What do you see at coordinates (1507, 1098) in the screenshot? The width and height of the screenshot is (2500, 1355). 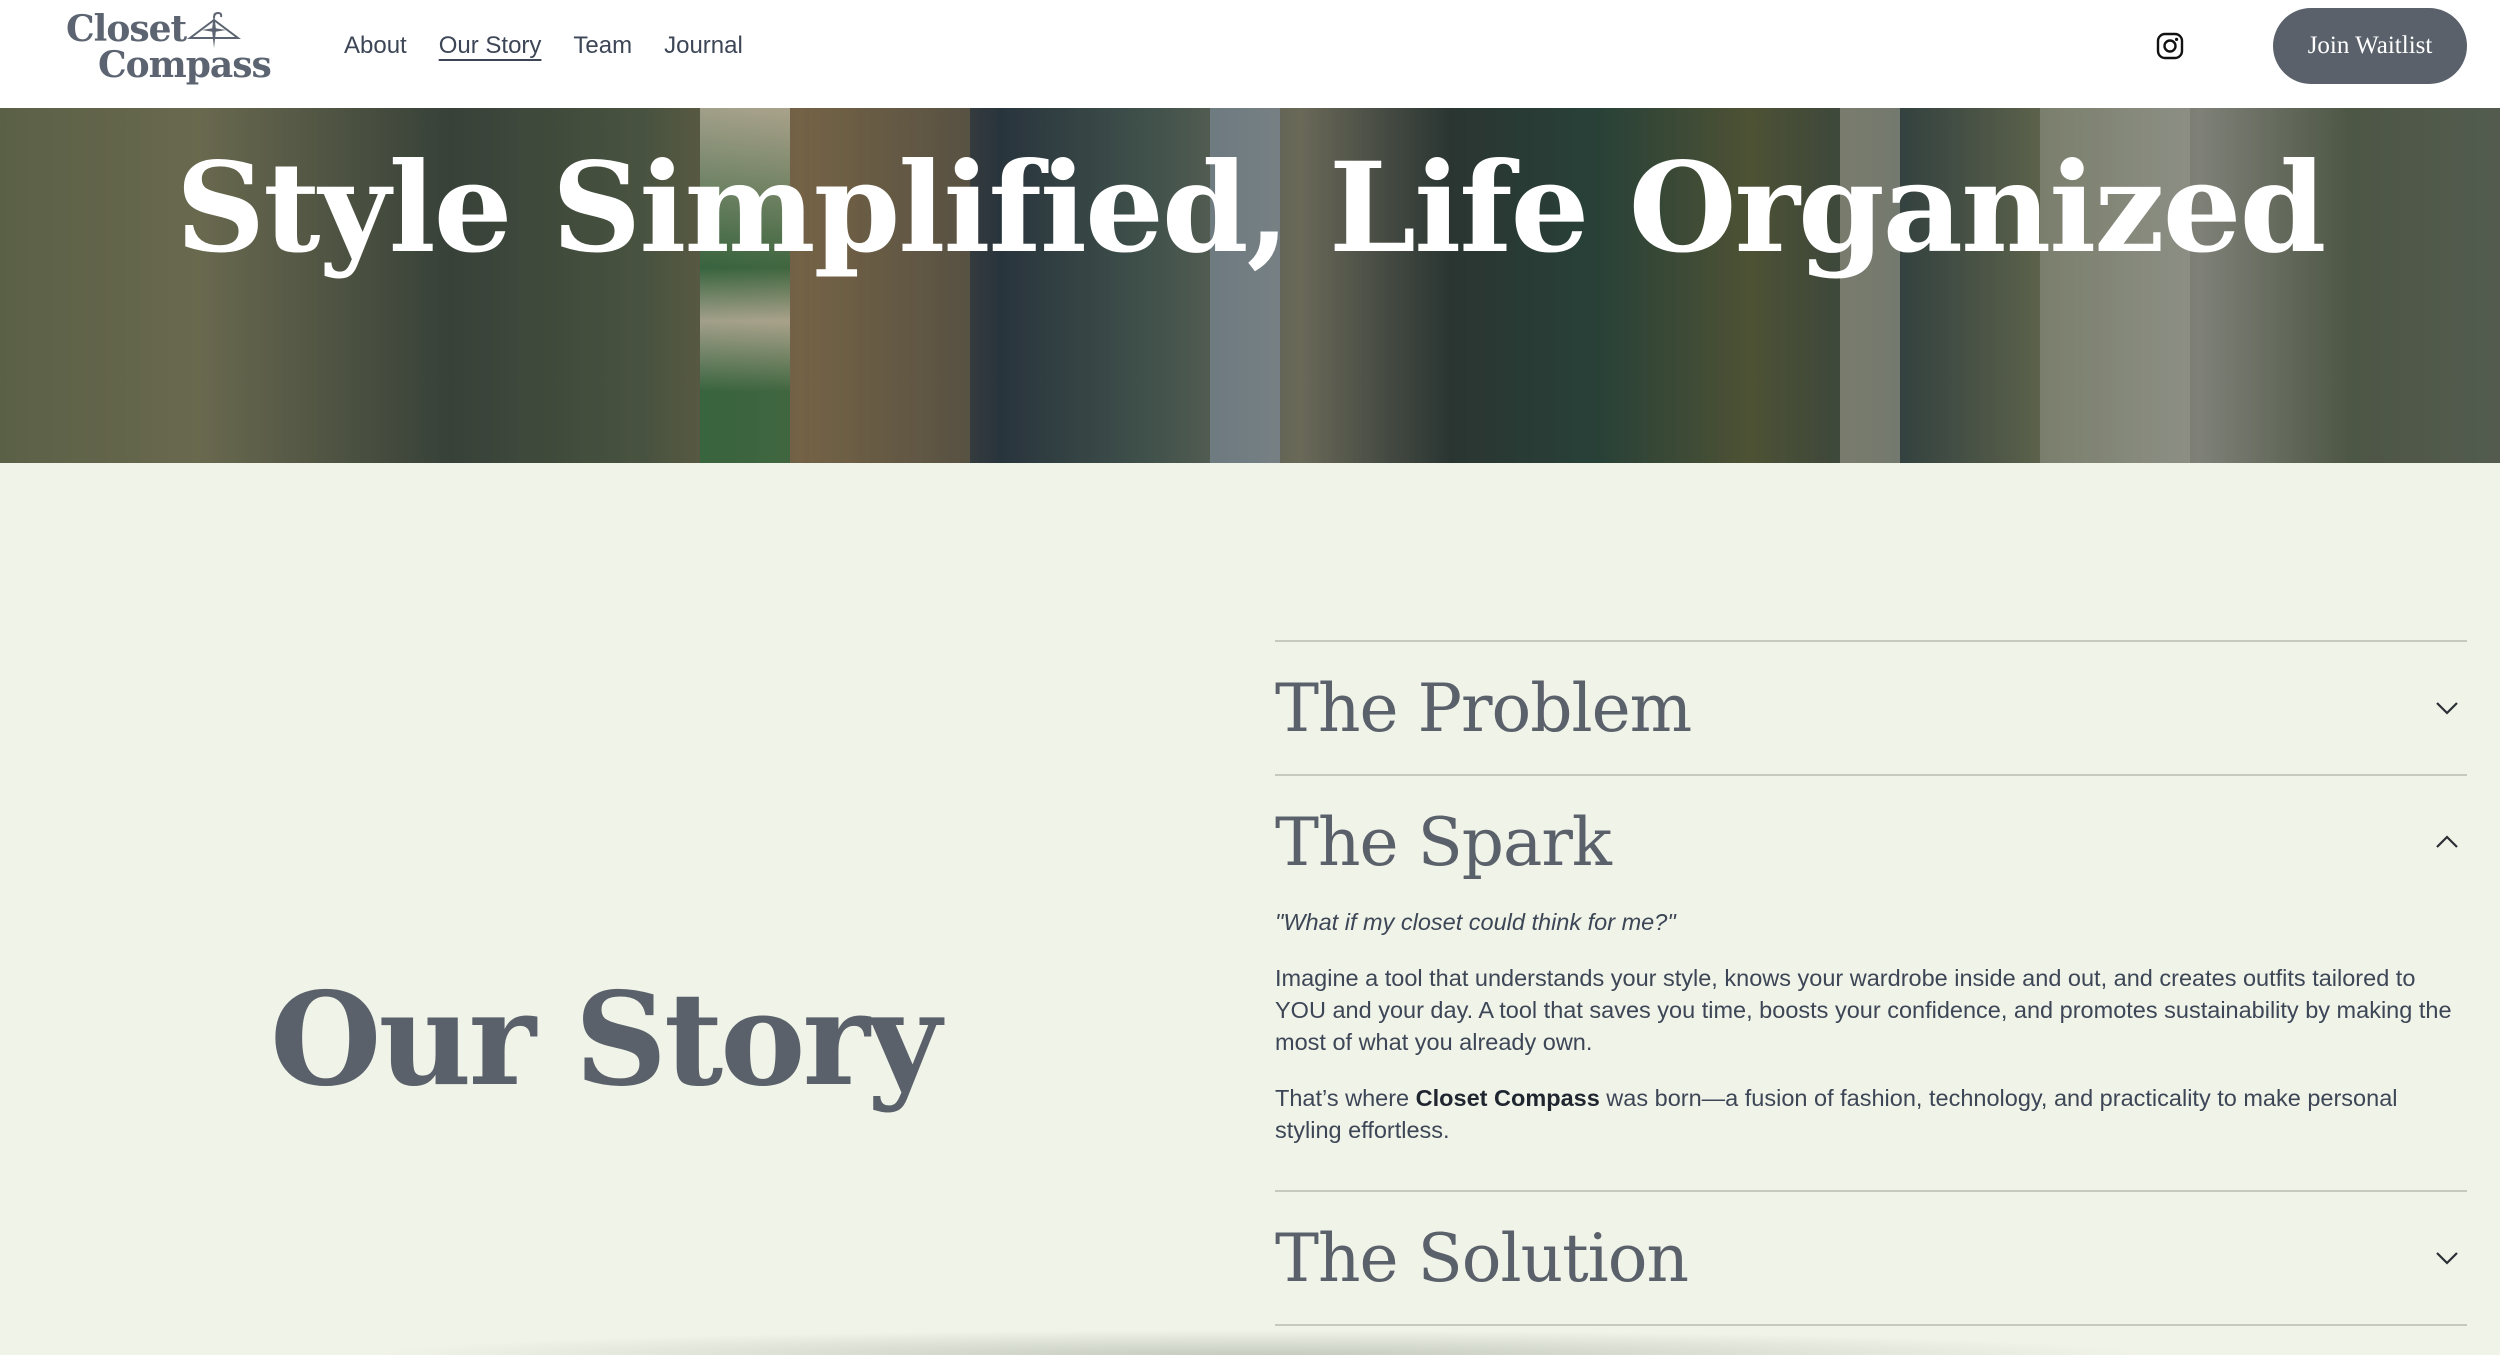 I see `brand-name: Closet Compass` at bounding box center [1507, 1098].